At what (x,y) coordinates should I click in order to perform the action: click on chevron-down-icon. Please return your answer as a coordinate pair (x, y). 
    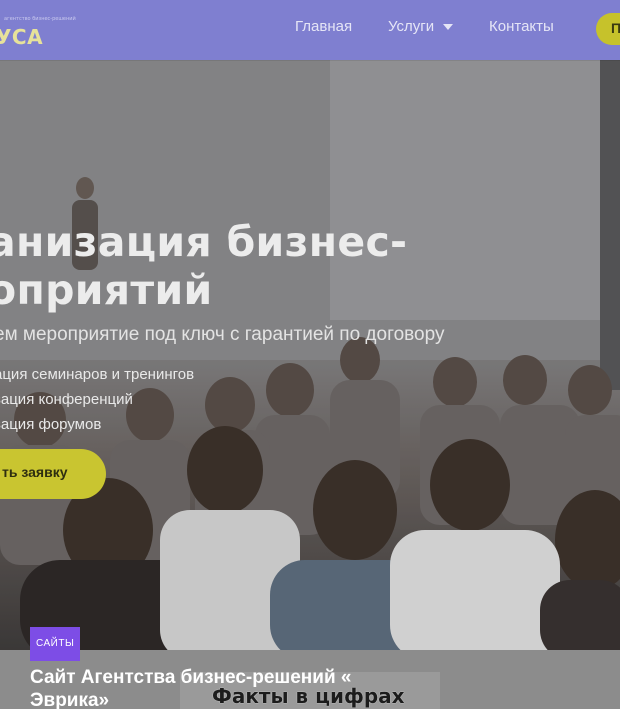
    Looking at the image, I should click on (448, 27).